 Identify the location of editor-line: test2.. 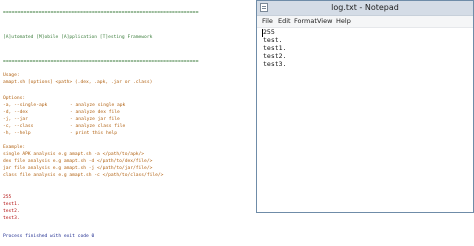
(275, 56).